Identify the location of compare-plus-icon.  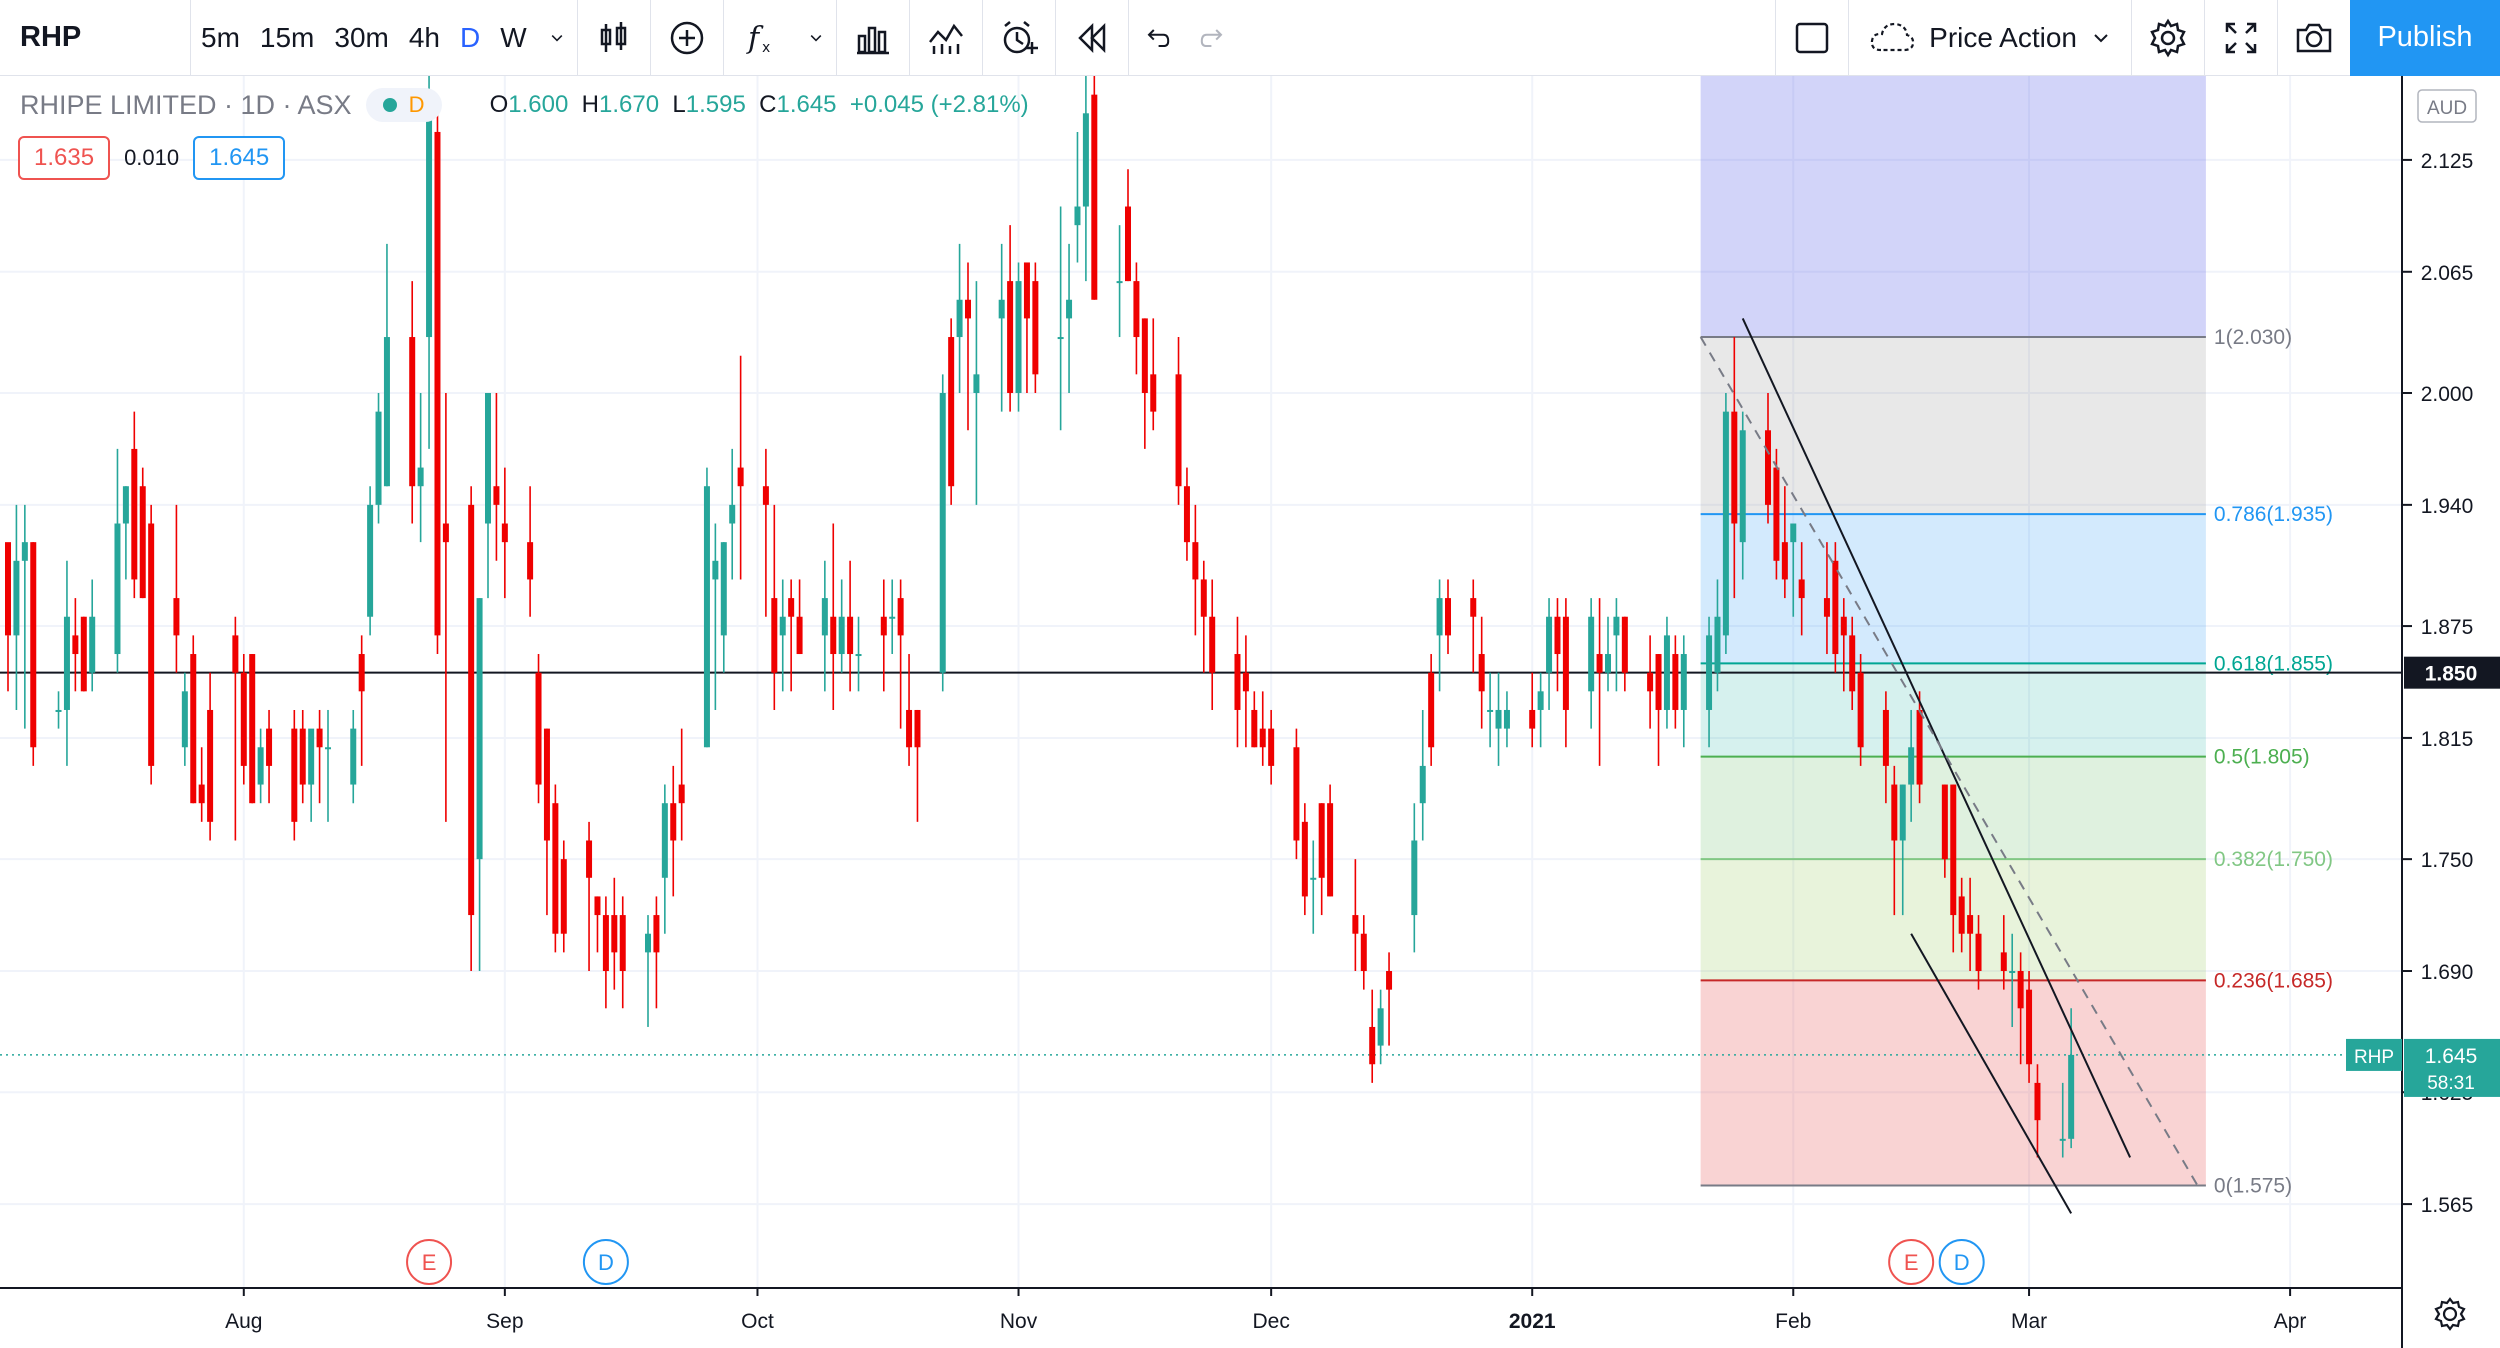
(687, 38).